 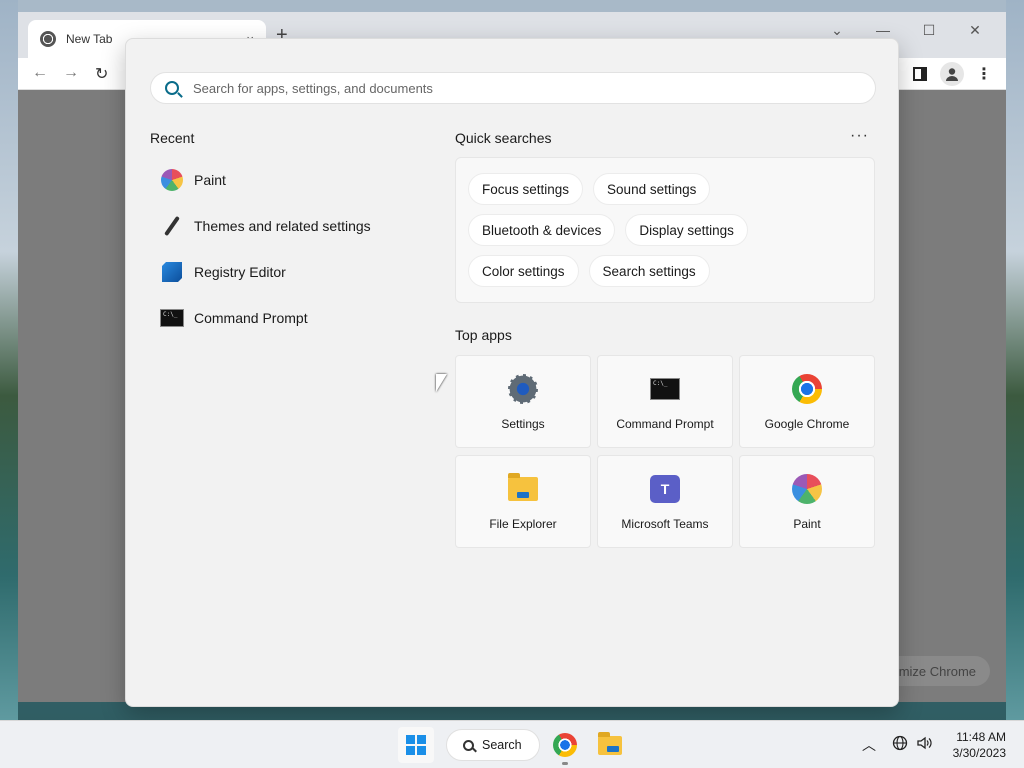 What do you see at coordinates (282, 226) in the screenshot?
I see `recent-item-label: Themes and related settings` at bounding box center [282, 226].